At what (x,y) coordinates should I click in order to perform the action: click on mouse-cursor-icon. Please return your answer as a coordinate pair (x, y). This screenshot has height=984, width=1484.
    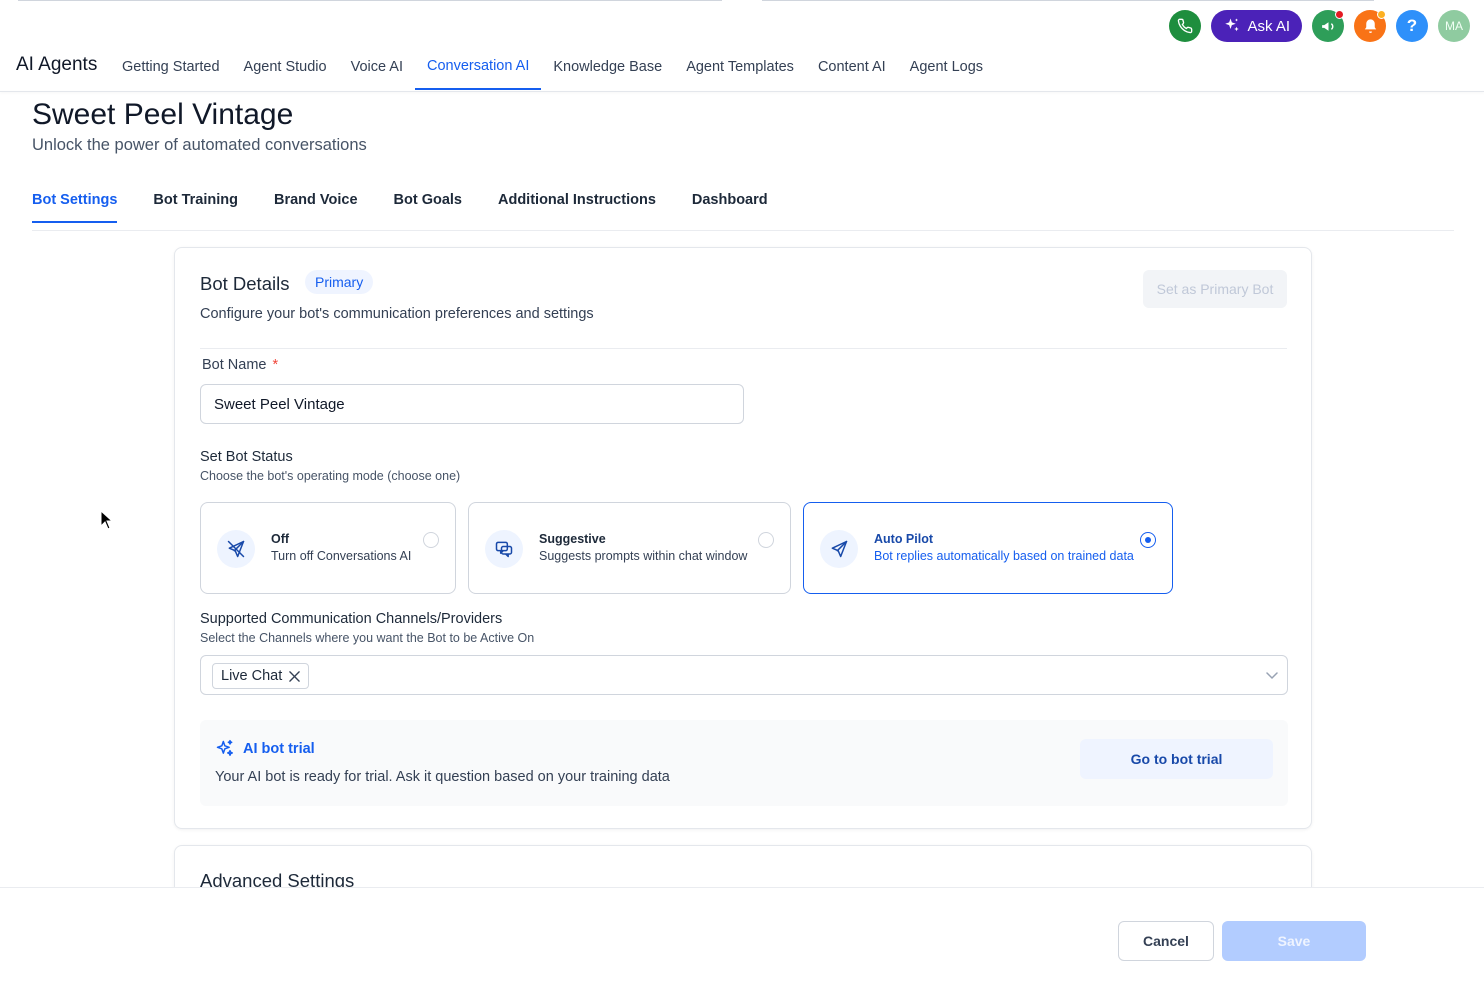
    Looking at the image, I should click on (107, 522).